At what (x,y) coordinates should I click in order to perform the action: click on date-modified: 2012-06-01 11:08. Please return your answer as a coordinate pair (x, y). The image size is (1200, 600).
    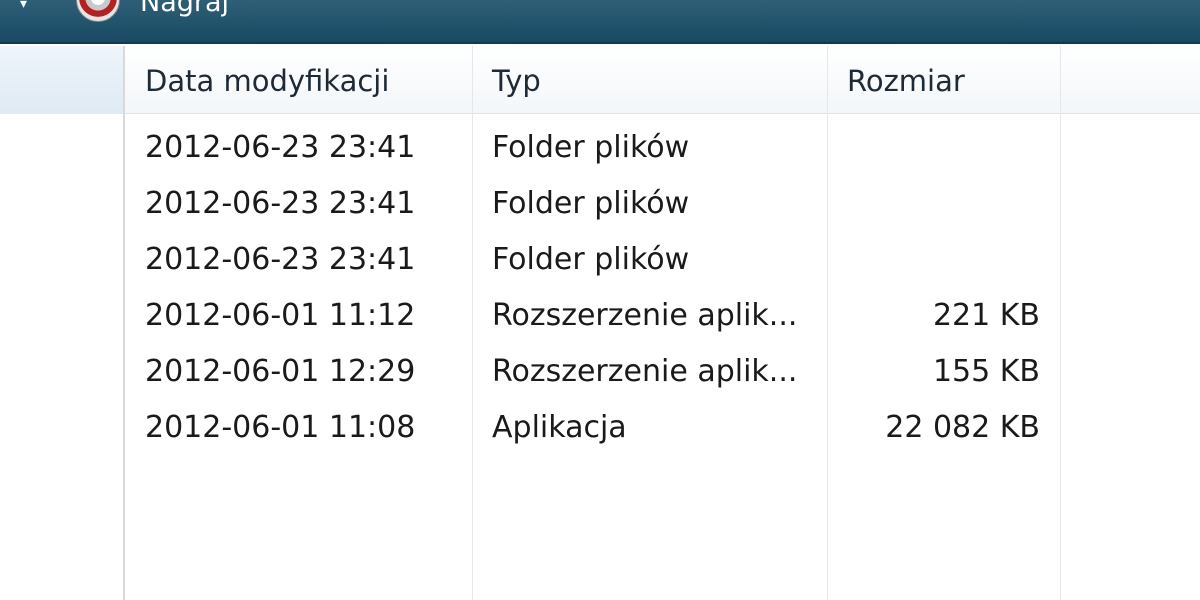
    Looking at the image, I should click on (280, 427).